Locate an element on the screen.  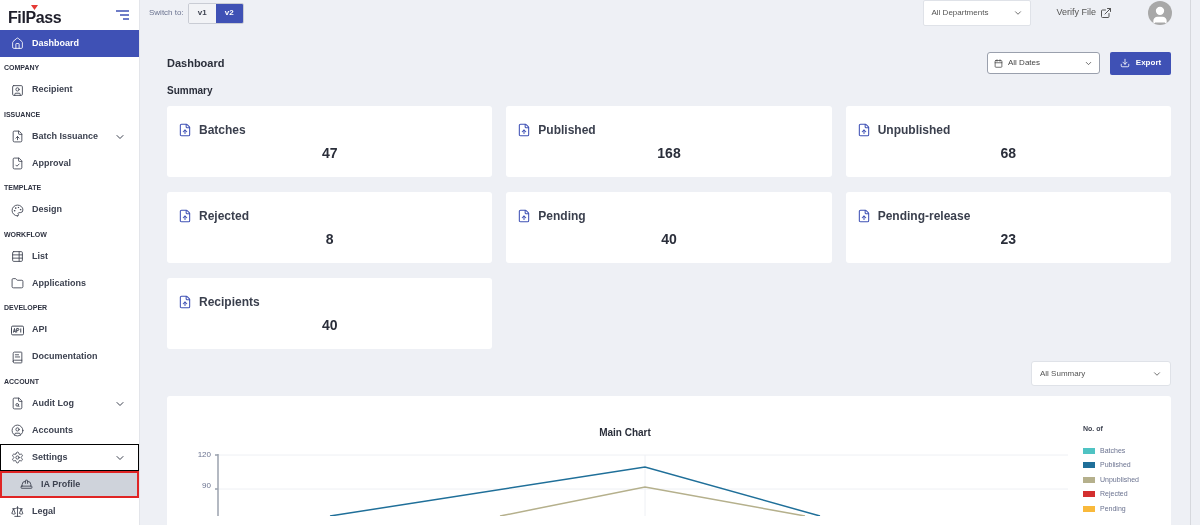
department-dropdown: All Departments is located at coordinates (977, 13).